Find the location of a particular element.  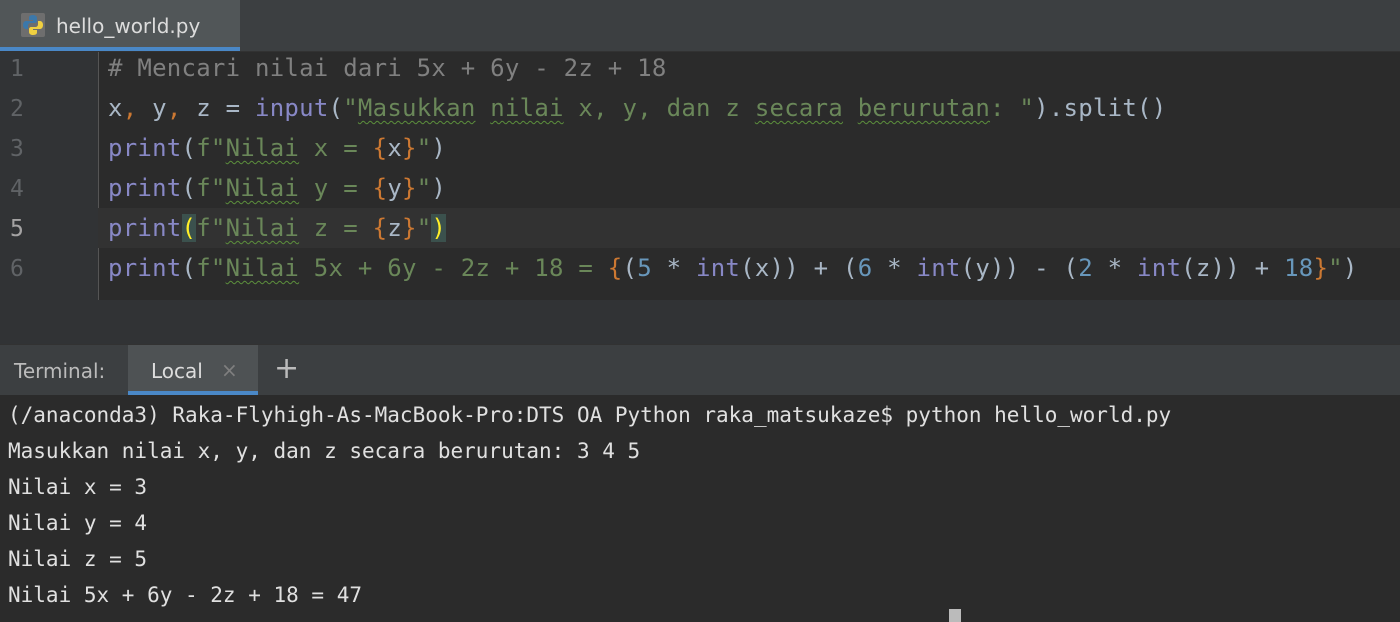

new-terminal-plus-icon: + is located at coordinates (286, 368).